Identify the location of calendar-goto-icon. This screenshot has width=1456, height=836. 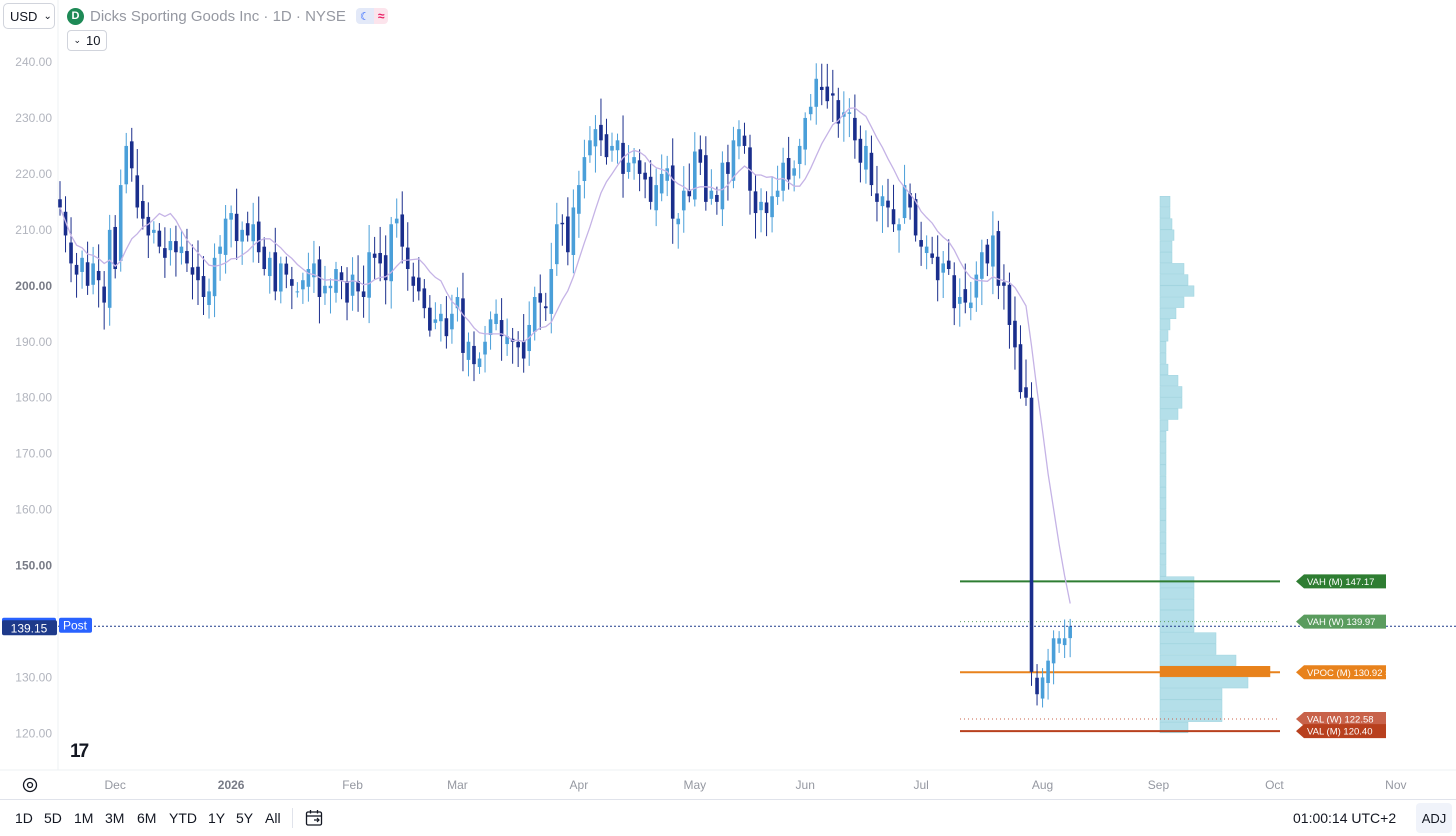
(314, 818).